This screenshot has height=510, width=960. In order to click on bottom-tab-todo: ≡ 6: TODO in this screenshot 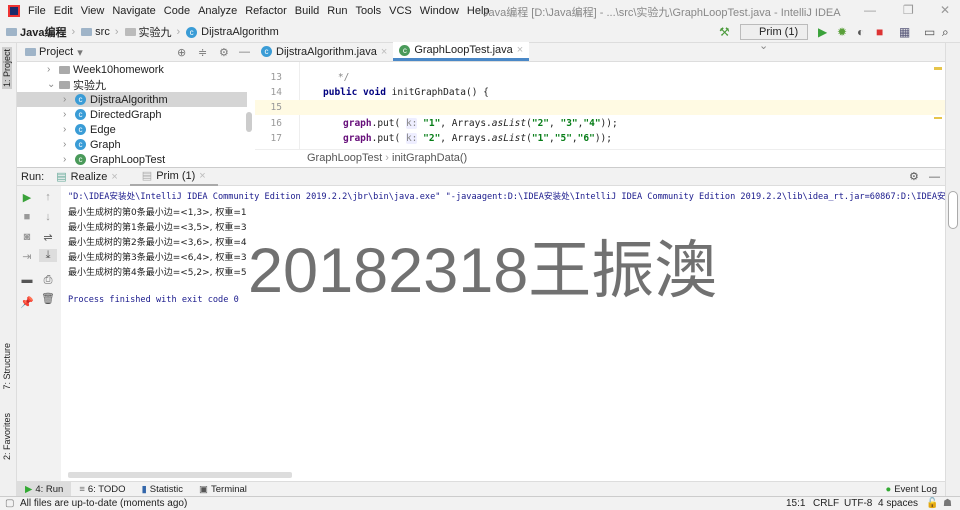, I will do `click(102, 489)`.